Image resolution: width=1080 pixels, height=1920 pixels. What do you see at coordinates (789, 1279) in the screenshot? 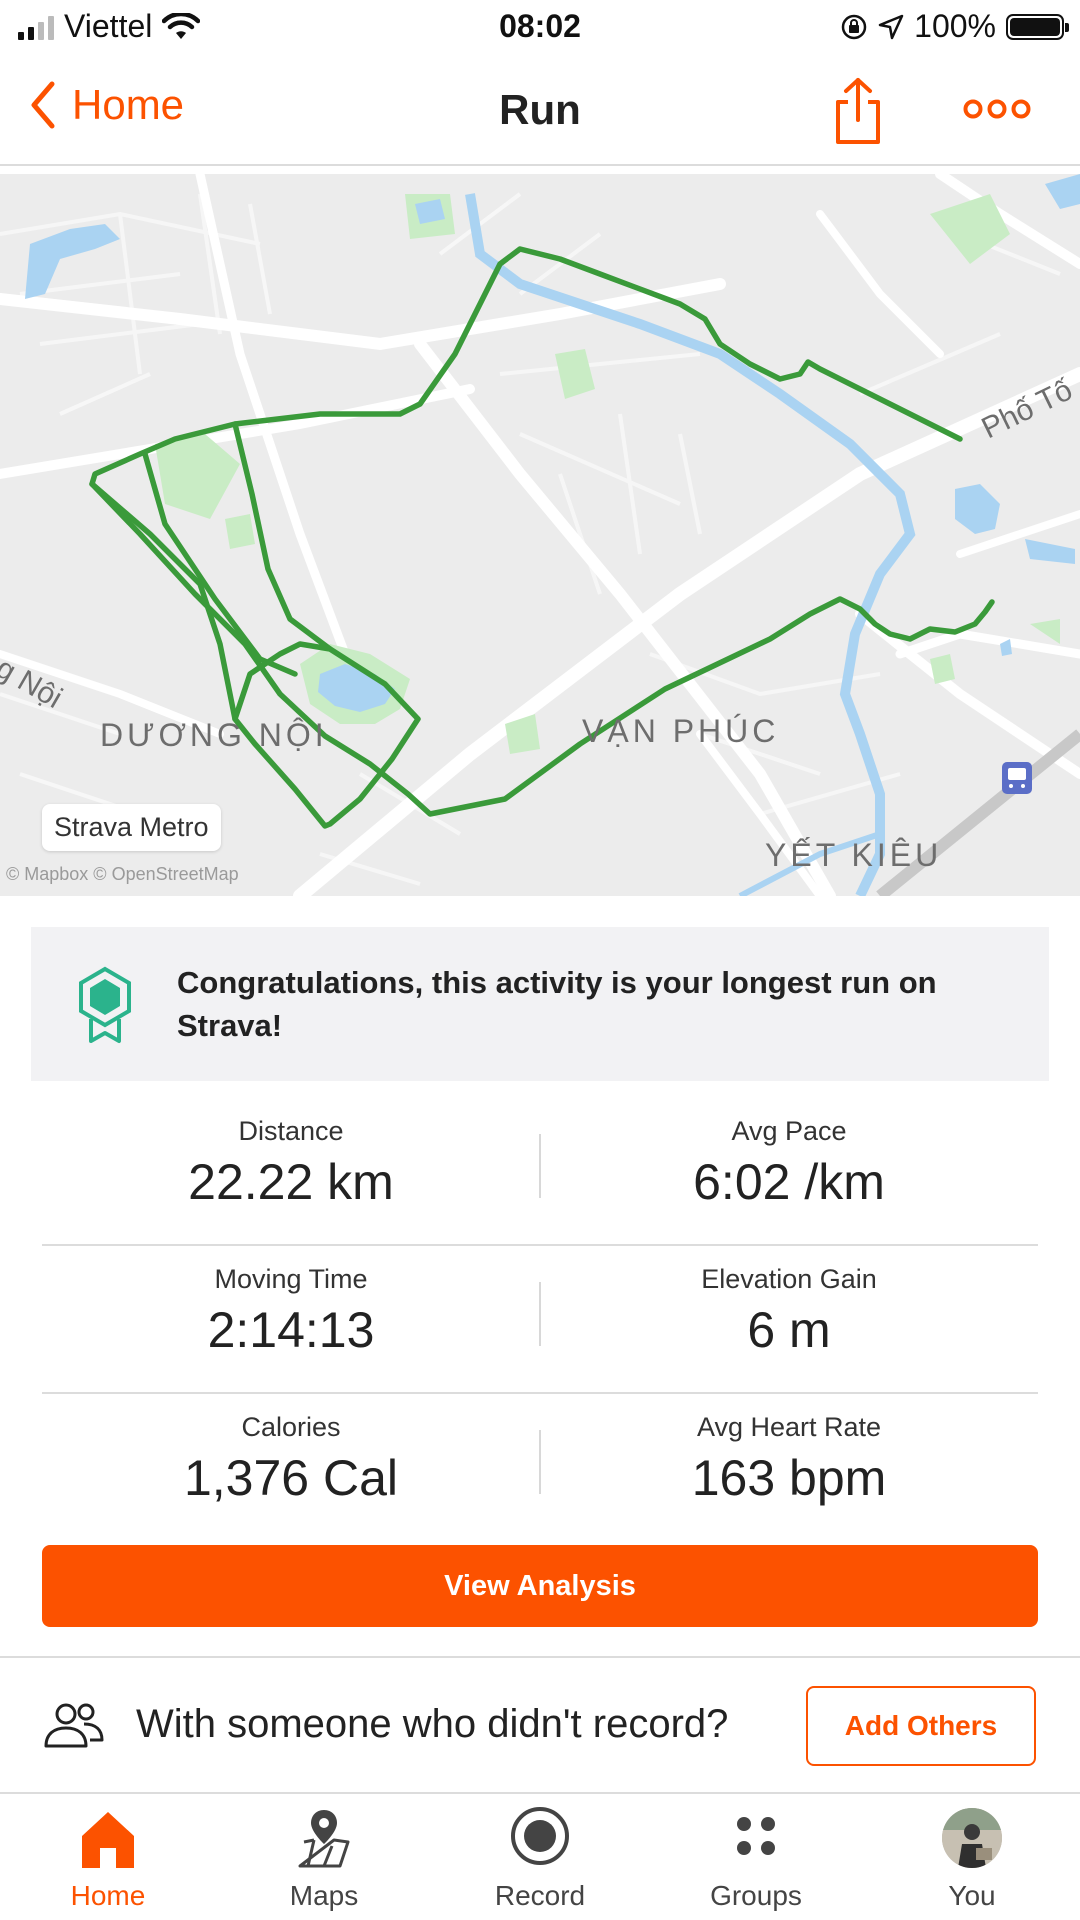
I see `stat-label: Elevation Gain` at bounding box center [789, 1279].